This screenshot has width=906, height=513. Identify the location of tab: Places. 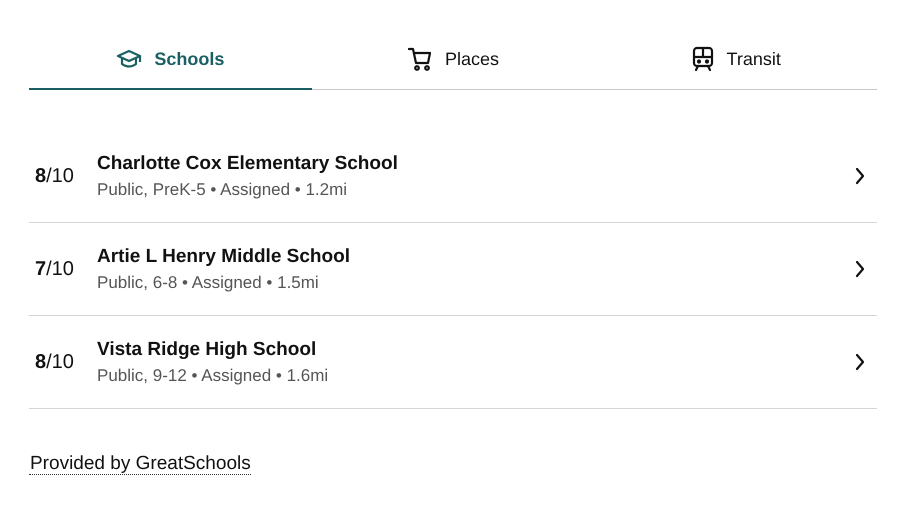
(453, 60).